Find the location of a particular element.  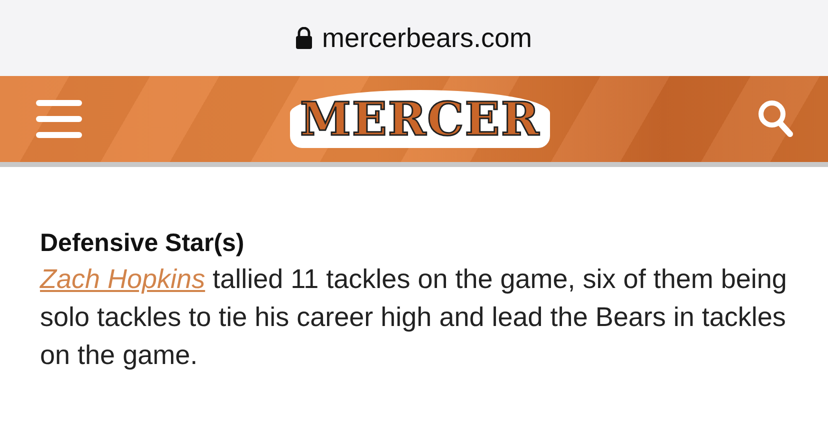

player-link: Zach Hopkins is located at coordinates (123, 279).